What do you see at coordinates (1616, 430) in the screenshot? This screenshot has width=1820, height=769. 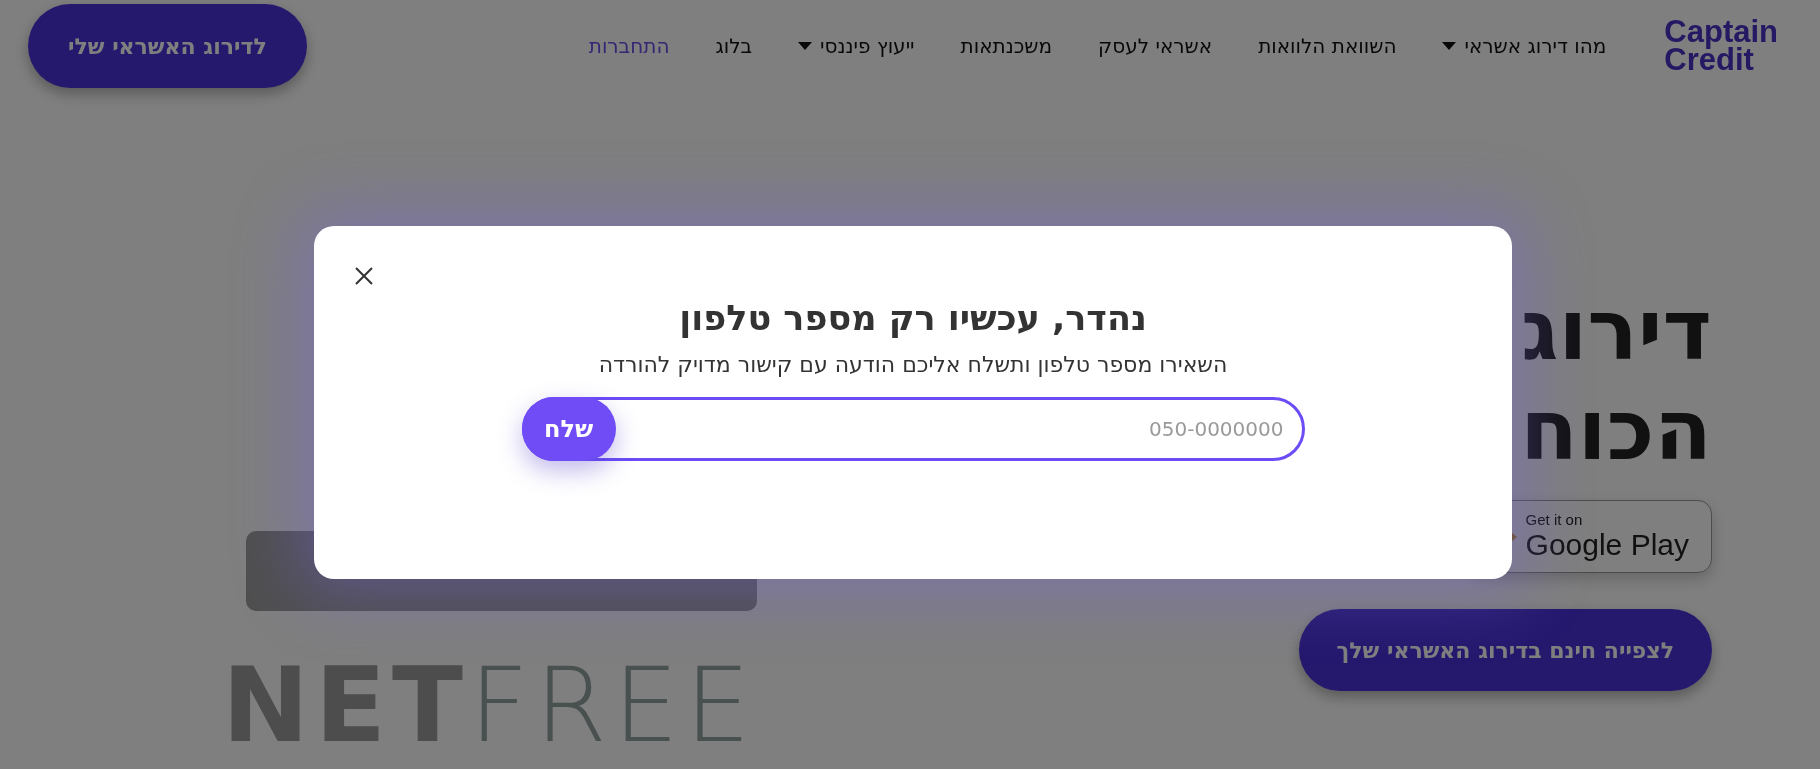 I see `hero-heading: הכוח` at bounding box center [1616, 430].